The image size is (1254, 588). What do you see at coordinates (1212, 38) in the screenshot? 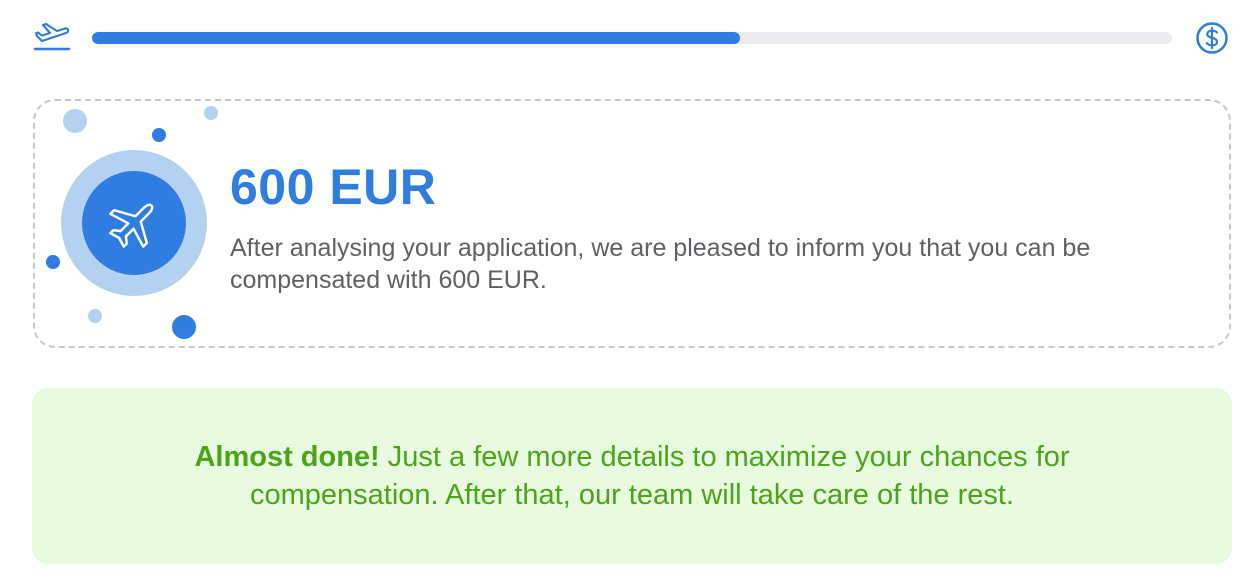
I see `dollar-circle-icon` at bounding box center [1212, 38].